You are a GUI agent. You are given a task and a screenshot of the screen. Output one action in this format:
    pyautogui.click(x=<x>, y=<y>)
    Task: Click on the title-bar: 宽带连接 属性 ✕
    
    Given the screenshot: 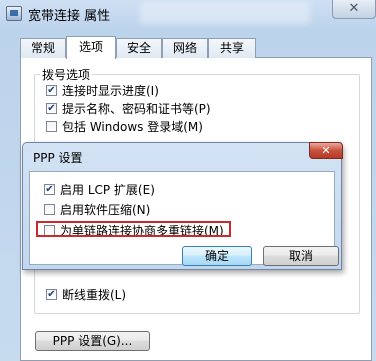 What is the action you would take?
    pyautogui.click(x=188, y=15)
    